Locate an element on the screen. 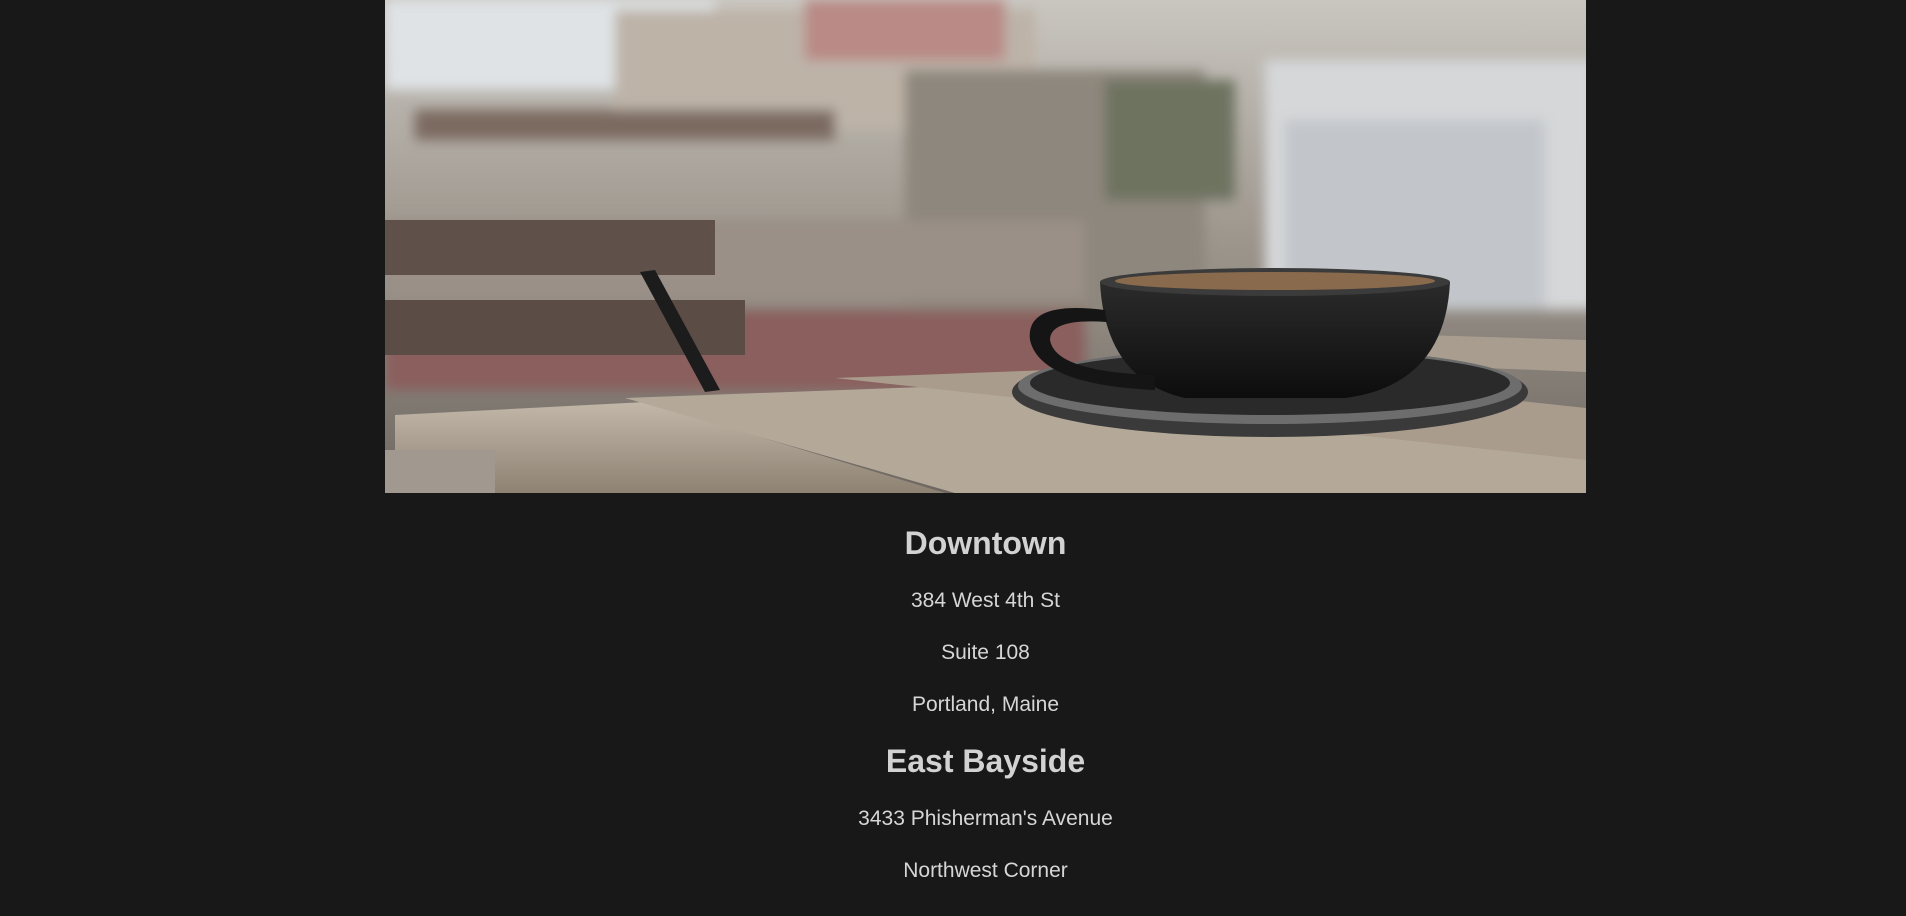  location-address-line: 3433 Phisherman's Avenue is located at coordinates (985, 818).